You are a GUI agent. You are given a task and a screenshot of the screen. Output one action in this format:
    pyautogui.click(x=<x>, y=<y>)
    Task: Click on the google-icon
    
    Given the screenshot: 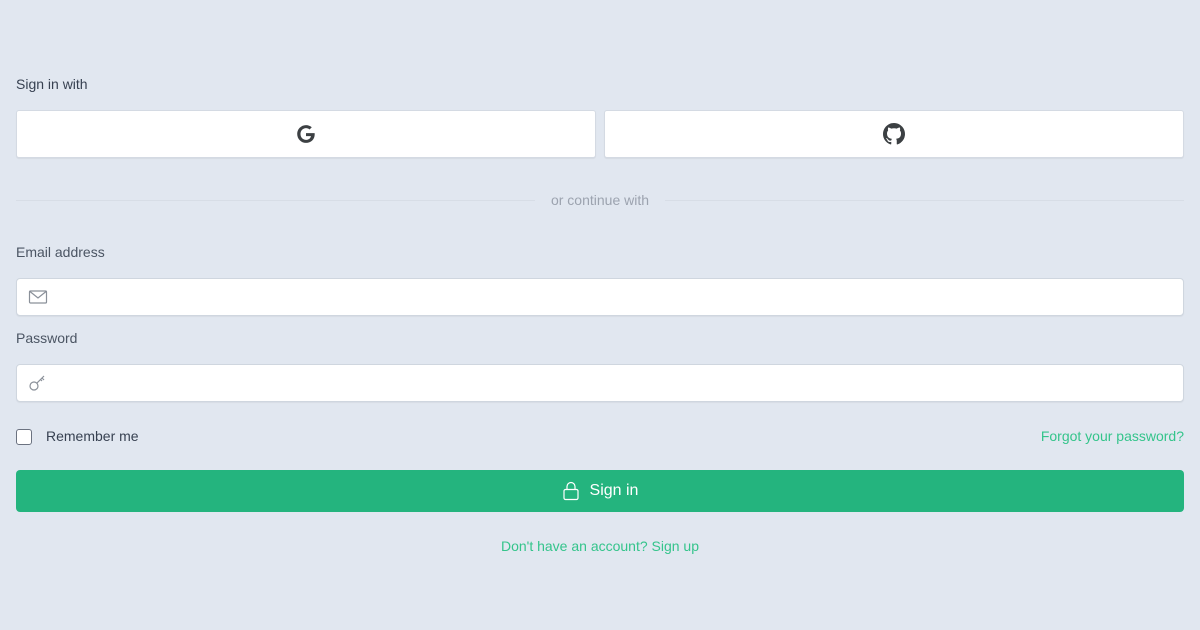 What is the action you would take?
    pyautogui.click(x=306, y=134)
    